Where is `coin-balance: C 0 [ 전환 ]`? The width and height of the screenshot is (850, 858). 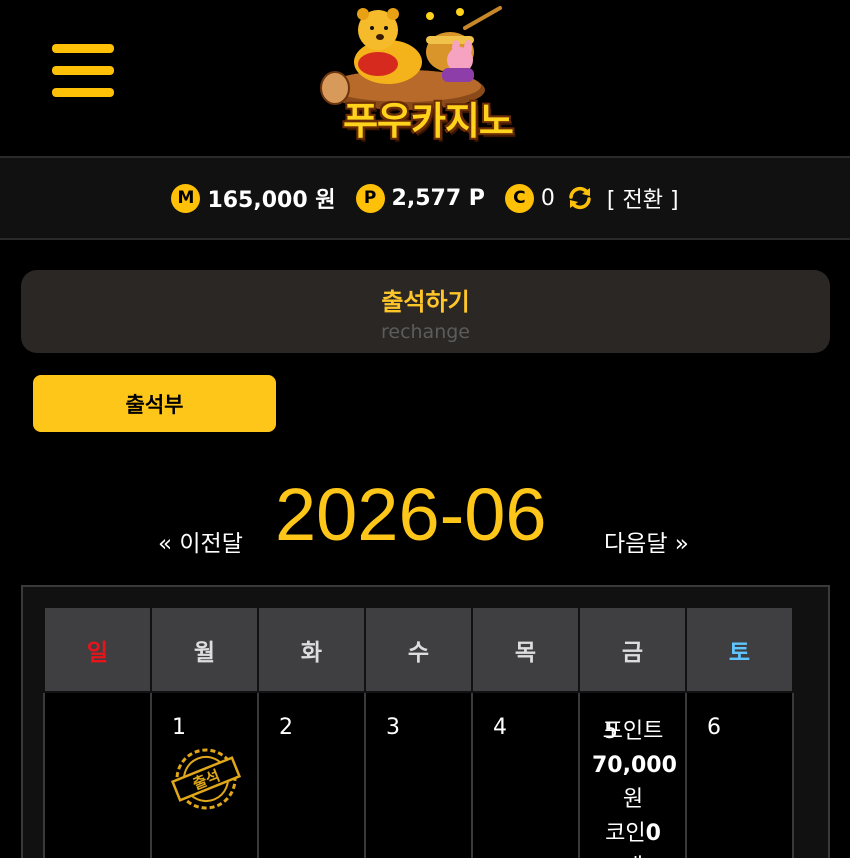
coin-balance: C 0 [ 전환 ] is located at coordinates (591, 198).